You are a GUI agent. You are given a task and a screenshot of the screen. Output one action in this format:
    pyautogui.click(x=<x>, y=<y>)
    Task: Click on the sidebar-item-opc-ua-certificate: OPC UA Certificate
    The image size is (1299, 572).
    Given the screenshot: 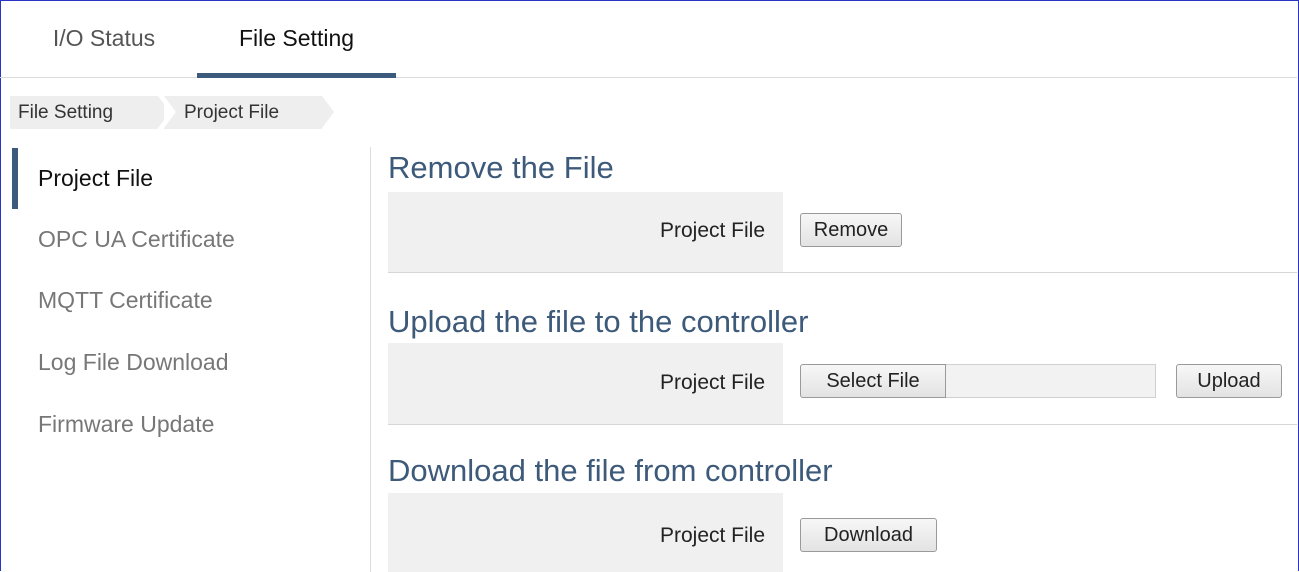 What is the action you would take?
    pyautogui.click(x=136, y=239)
    